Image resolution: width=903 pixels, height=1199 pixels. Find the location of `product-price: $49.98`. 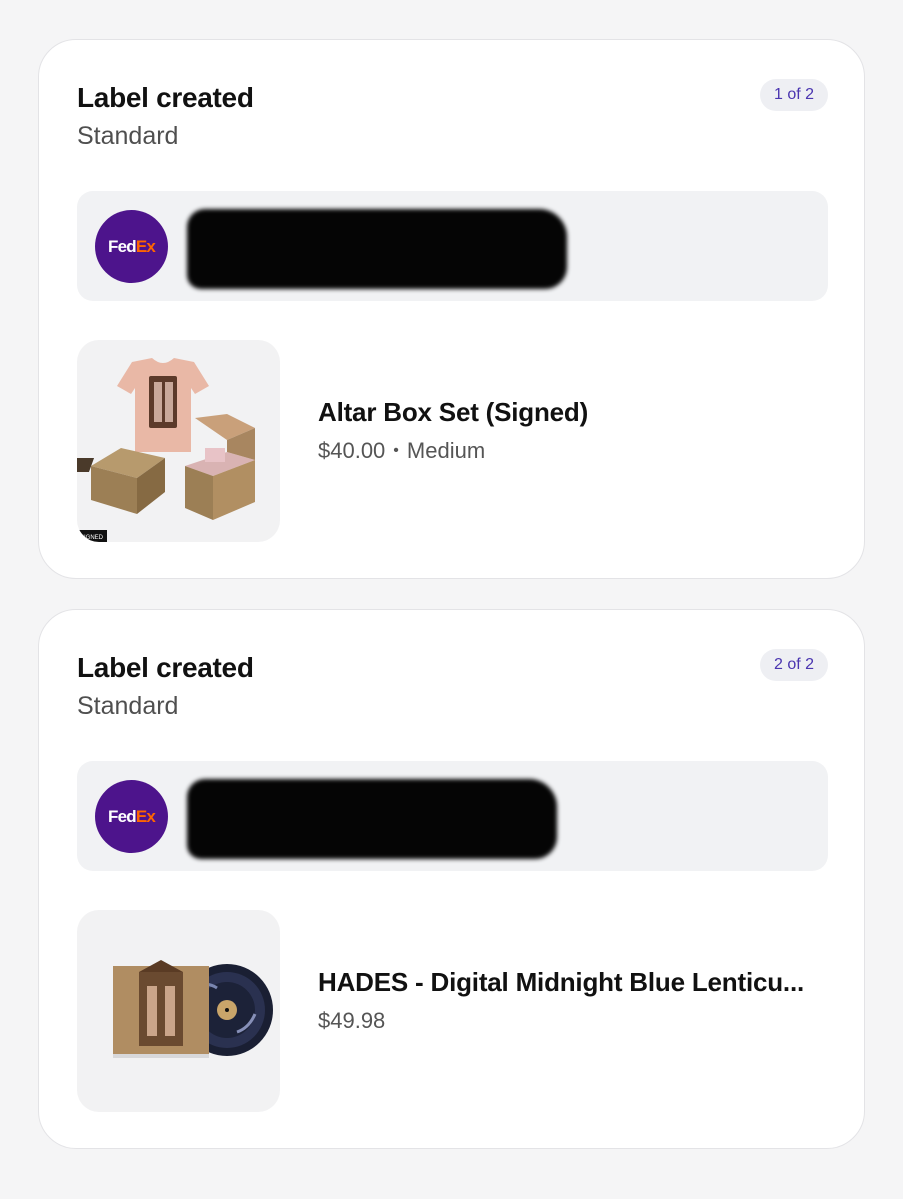

product-price: $49.98 is located at coordinates (352, 1020).